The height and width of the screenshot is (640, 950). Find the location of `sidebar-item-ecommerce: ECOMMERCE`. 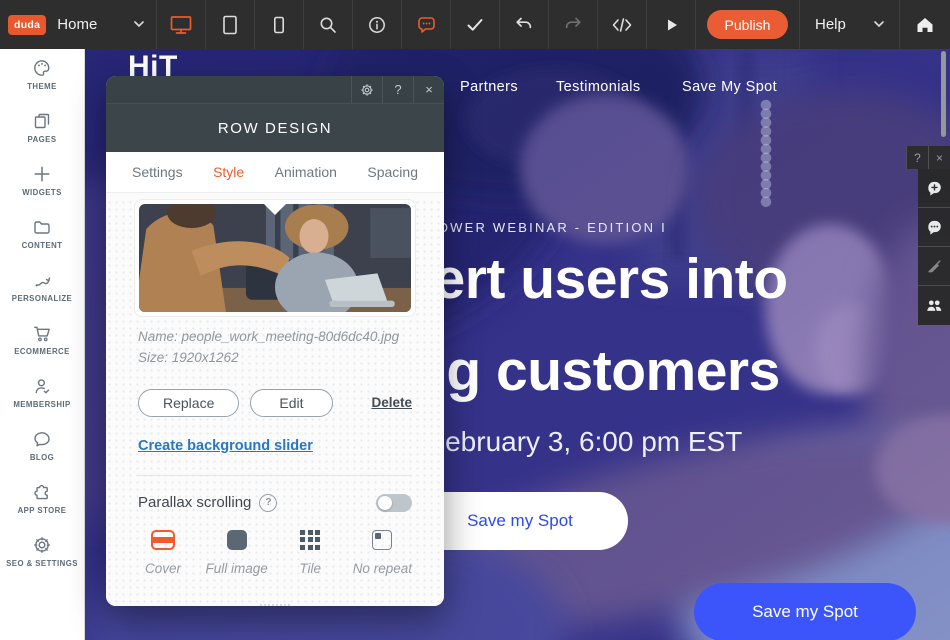

sidebar-item-ecommerce: ECOMMERCE is located at coordinates (42, 349).